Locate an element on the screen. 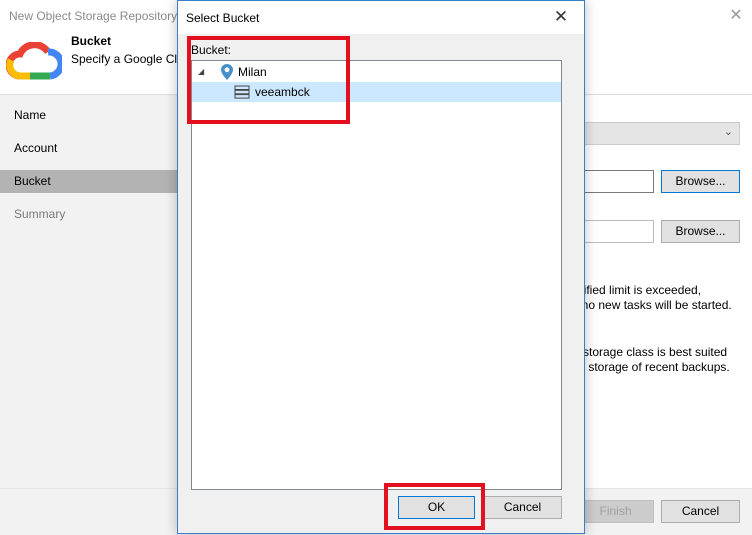 The image size is (752, 535). tree-highlight-box is located at coordinates (268, 80).